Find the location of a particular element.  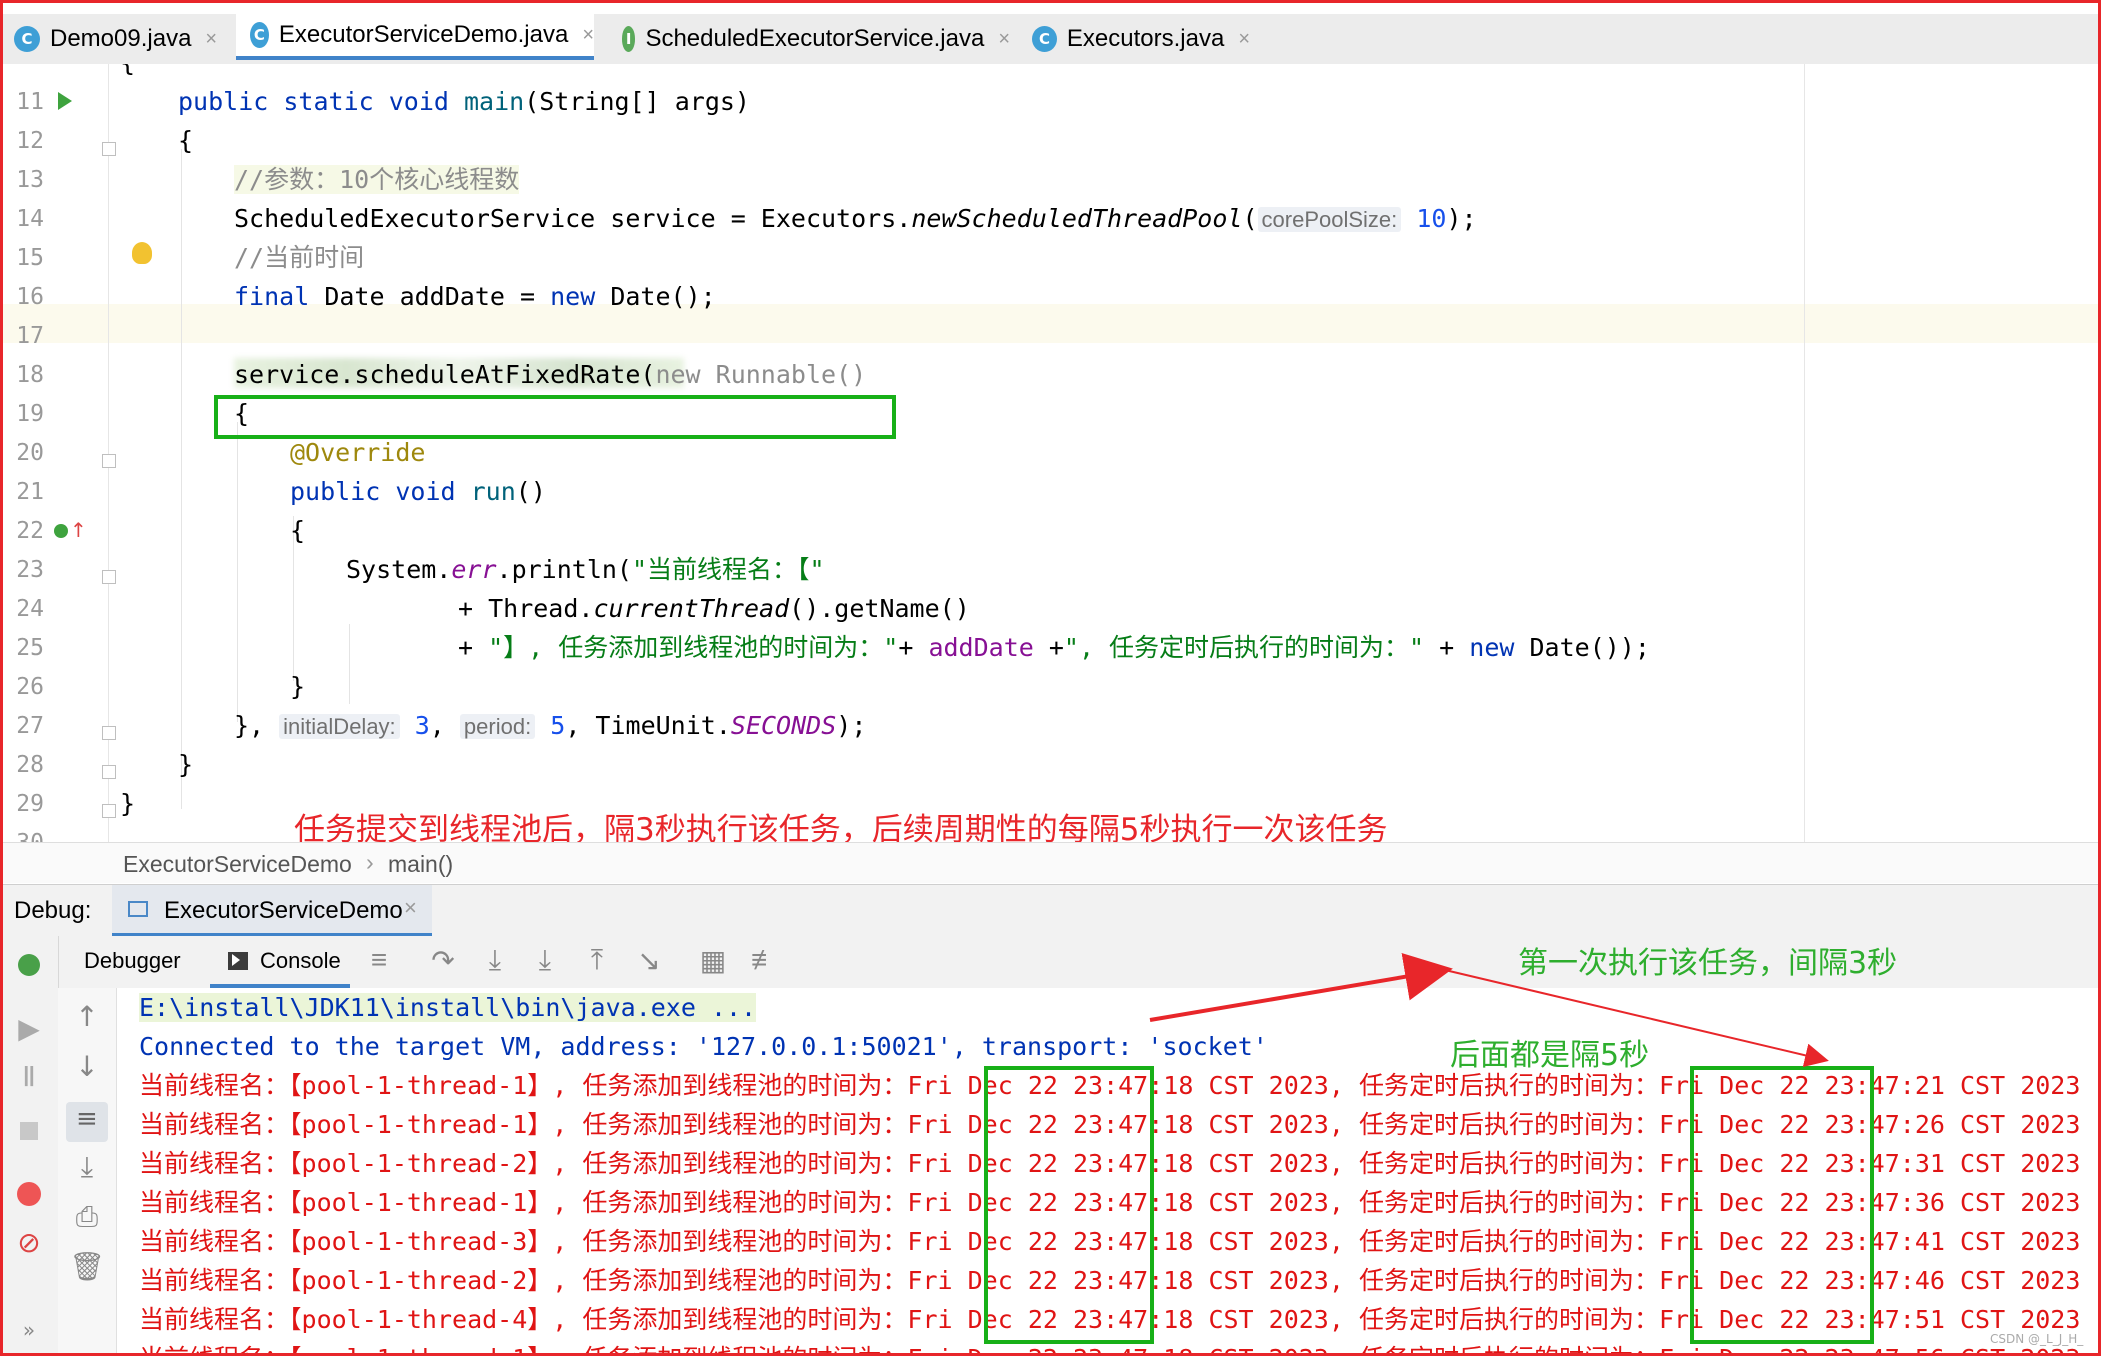

watermark: CSDN @_L_J_H_ is located at coordinates (2037, 1339).